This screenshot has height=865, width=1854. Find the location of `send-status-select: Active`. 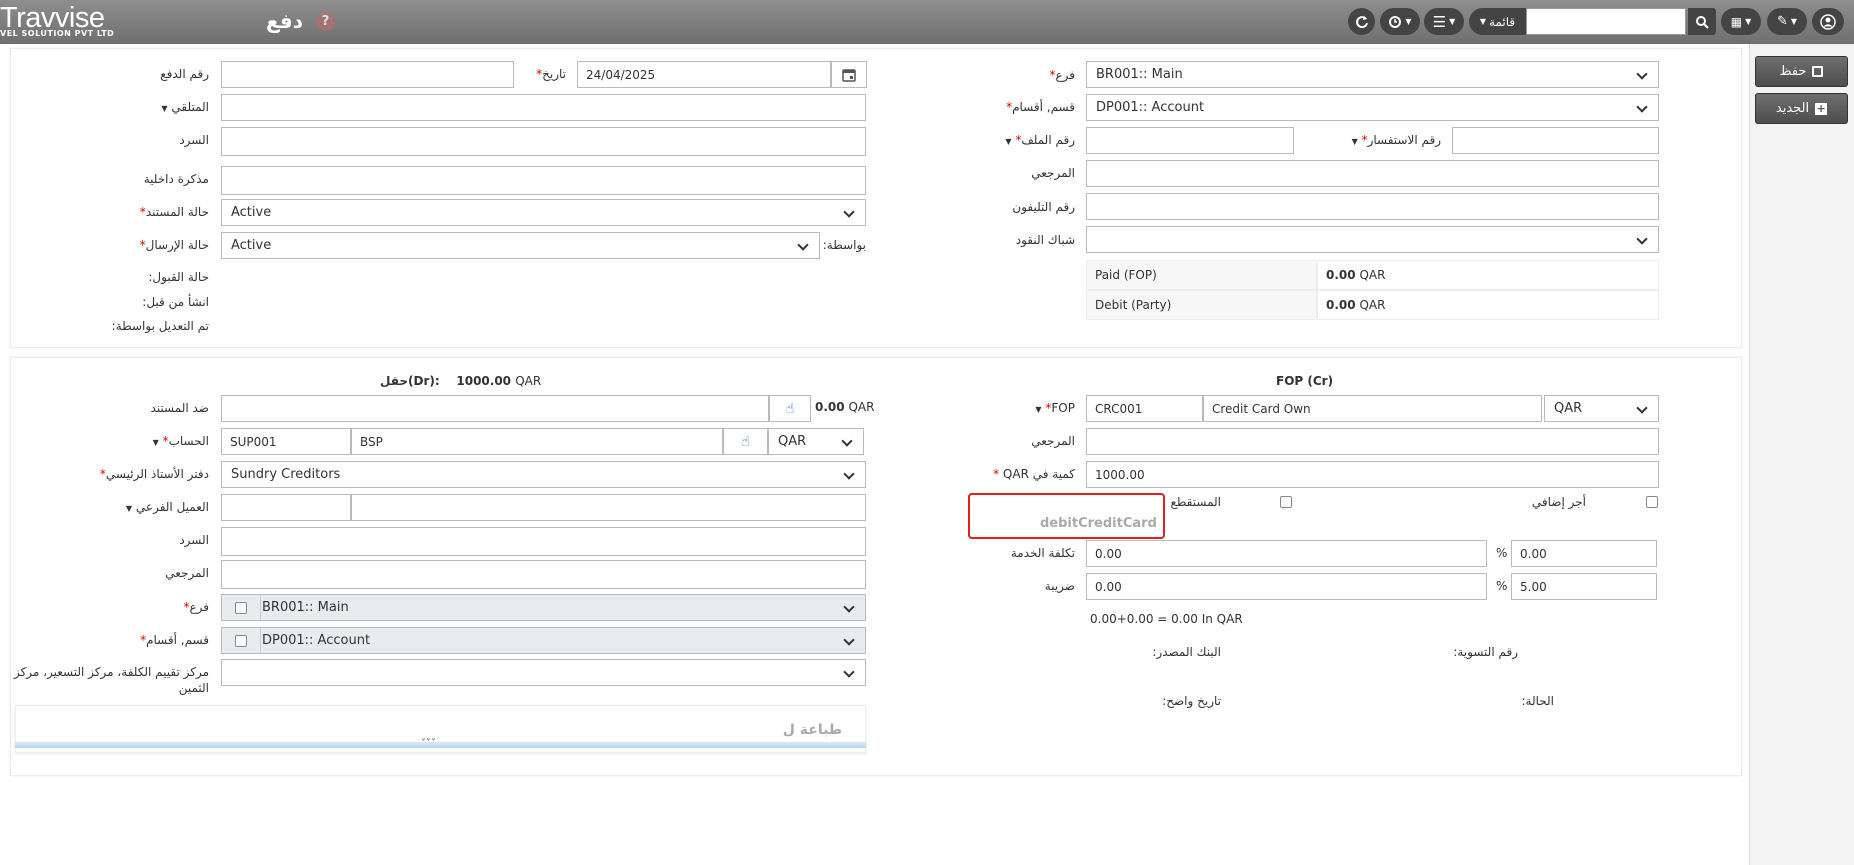

send-status-select: Active is located at coordinates (520, 245).